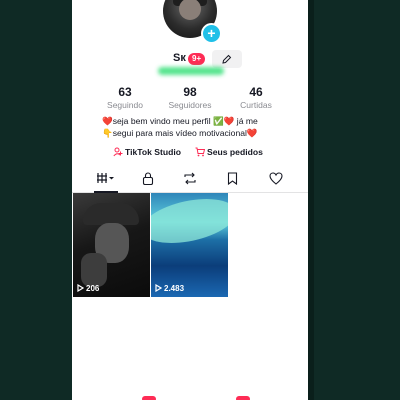 The height and width of the screenshot is (400, 400). I want to click on username: Sк, so click(179, 58).